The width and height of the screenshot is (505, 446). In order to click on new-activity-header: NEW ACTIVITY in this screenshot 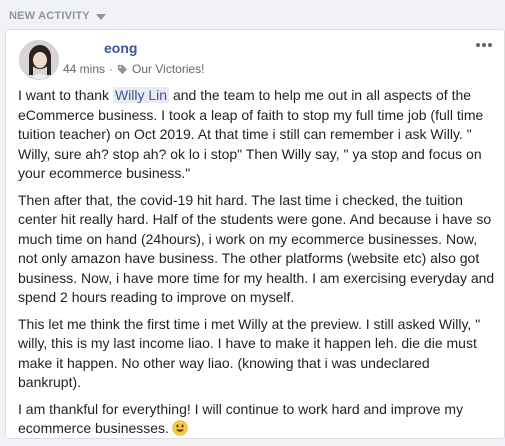, I will do `click(57, 16)`.